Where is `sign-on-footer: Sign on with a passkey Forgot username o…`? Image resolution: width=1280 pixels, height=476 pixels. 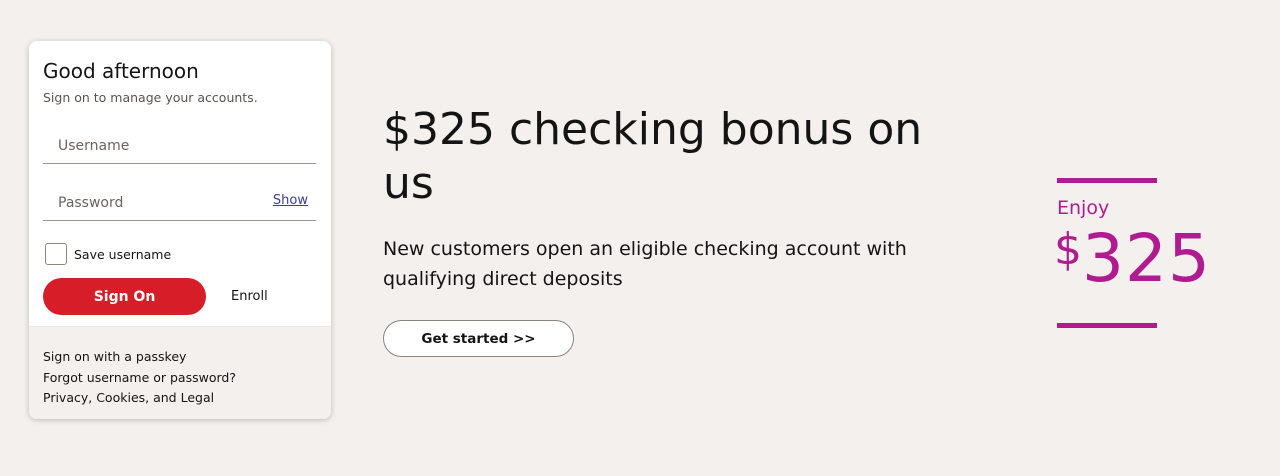
sign-on-footer: Sign on with a passkey Forgot username o… is located at coordinates (180, 372).